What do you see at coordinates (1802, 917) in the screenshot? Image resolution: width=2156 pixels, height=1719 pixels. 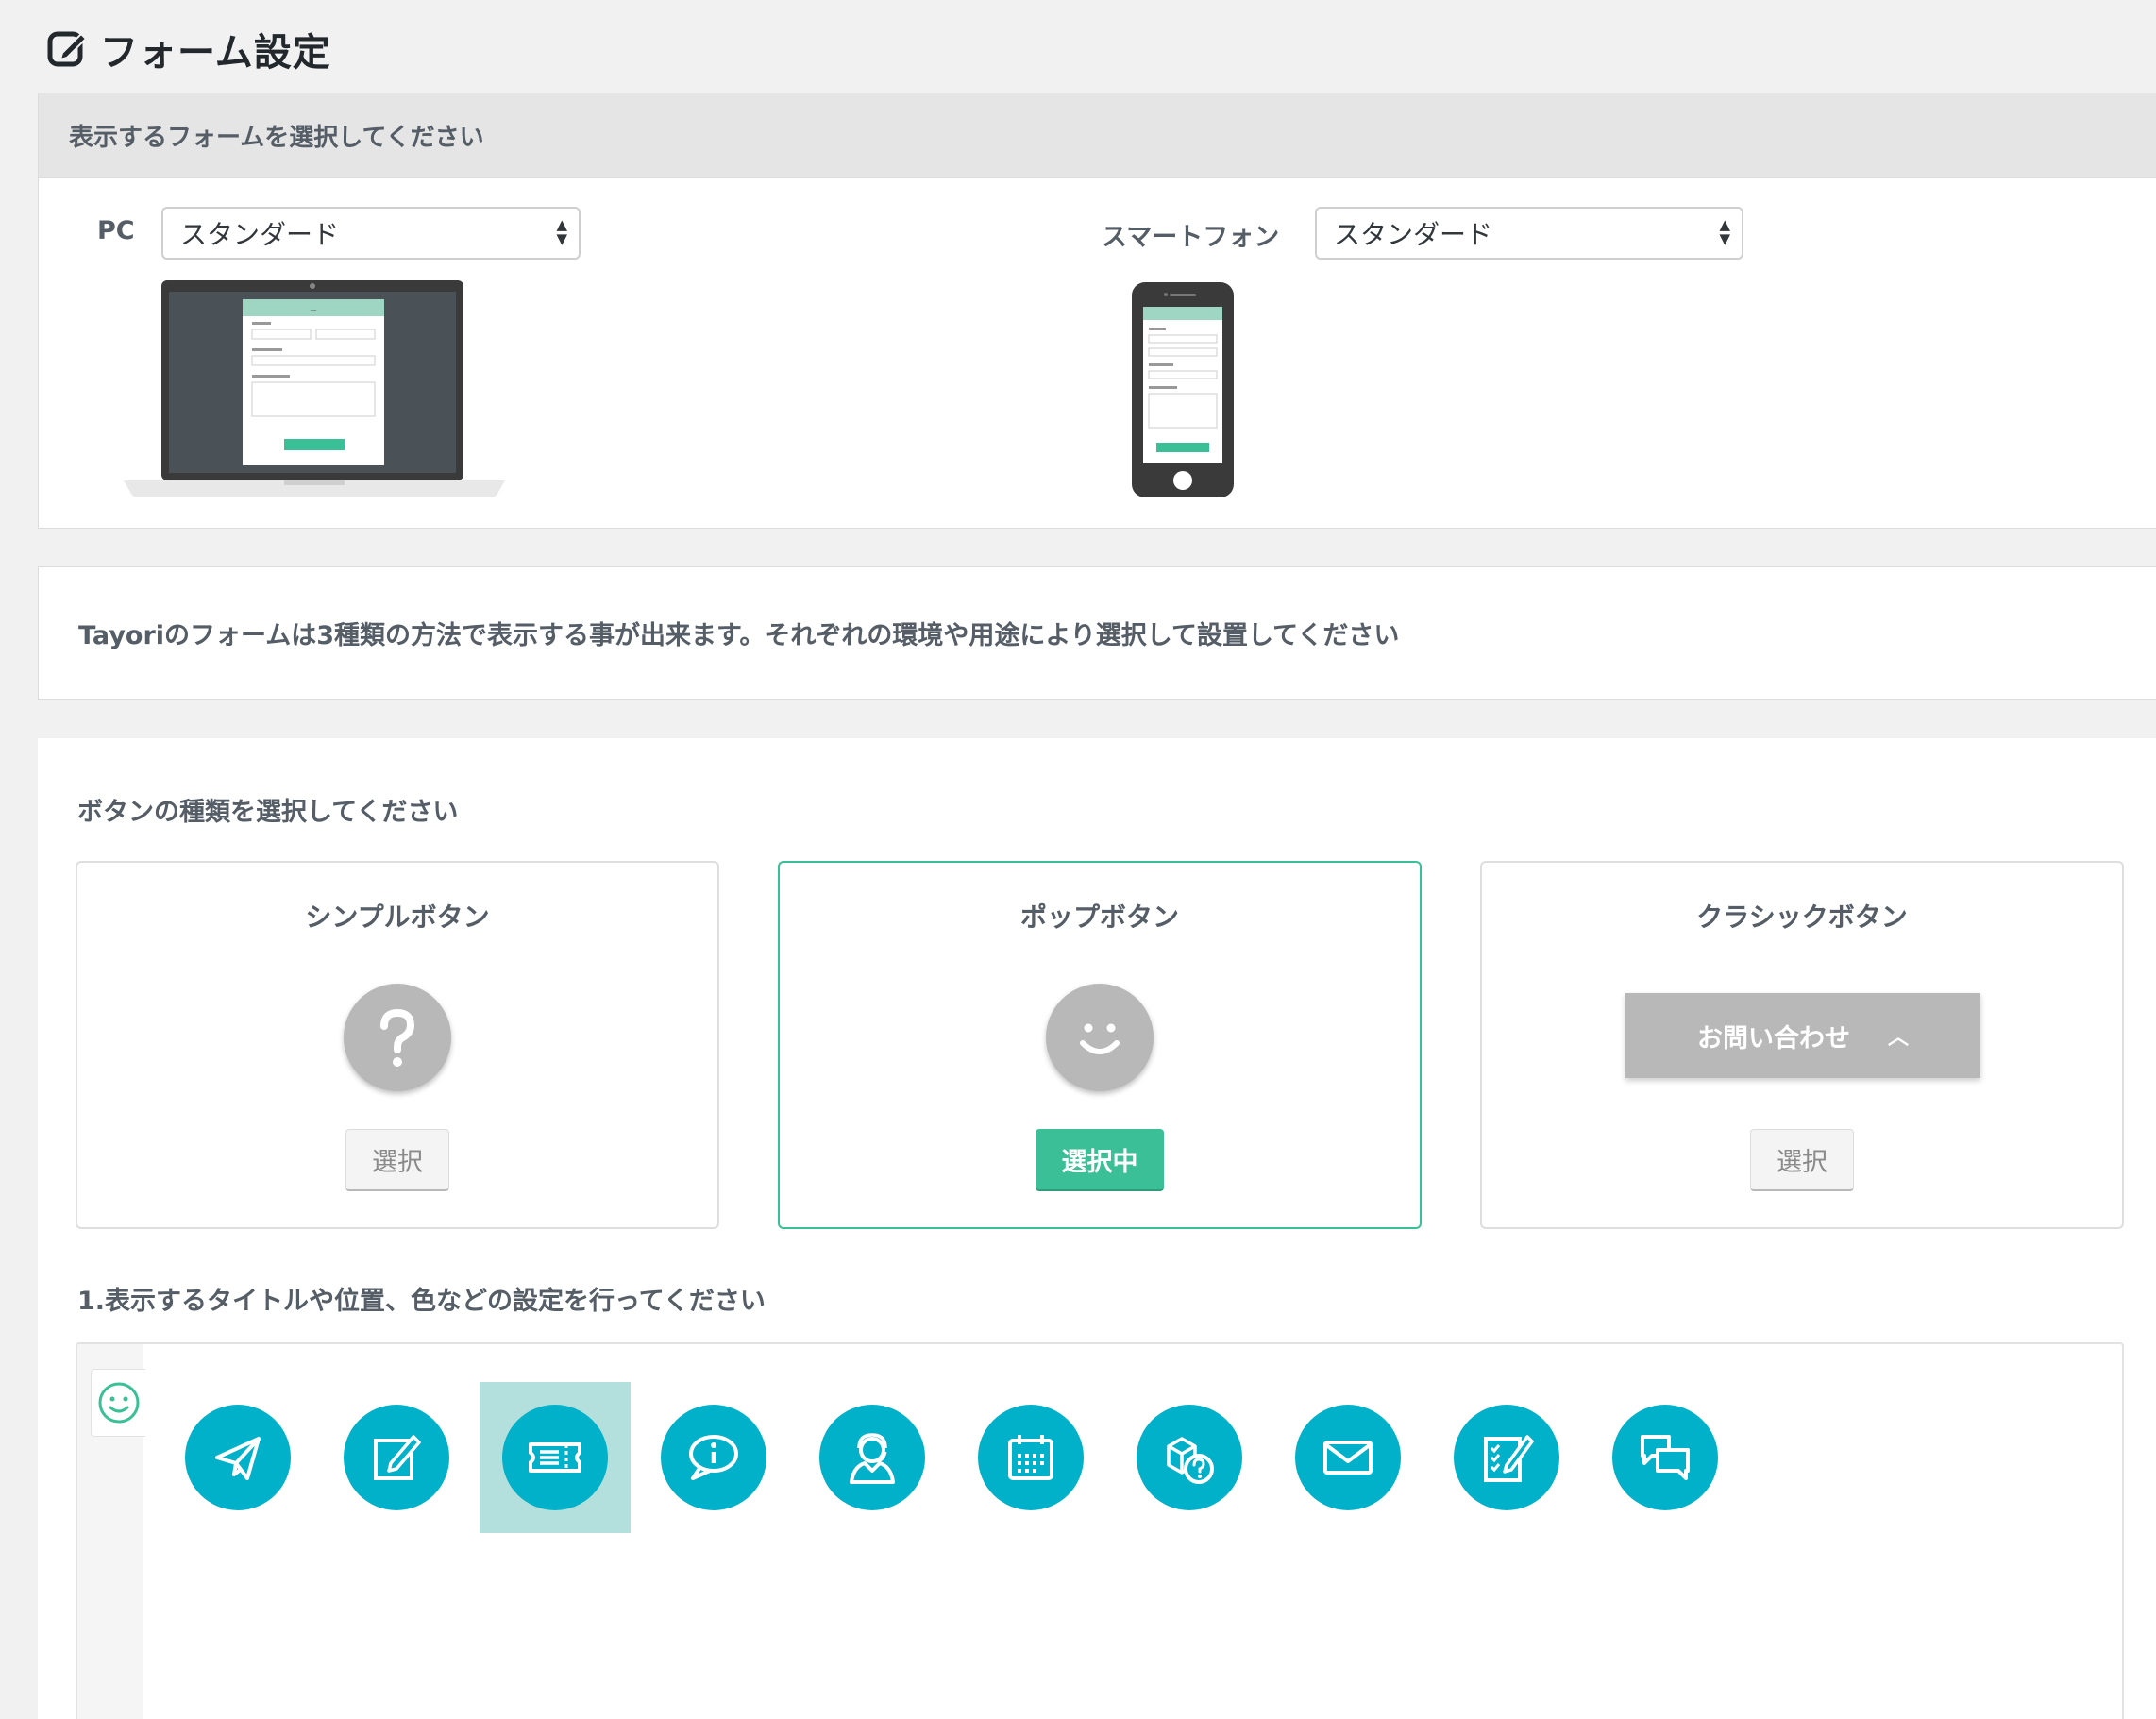 I see `classic-button-title: クラシックボタン` at bounding box center [1802, 917].